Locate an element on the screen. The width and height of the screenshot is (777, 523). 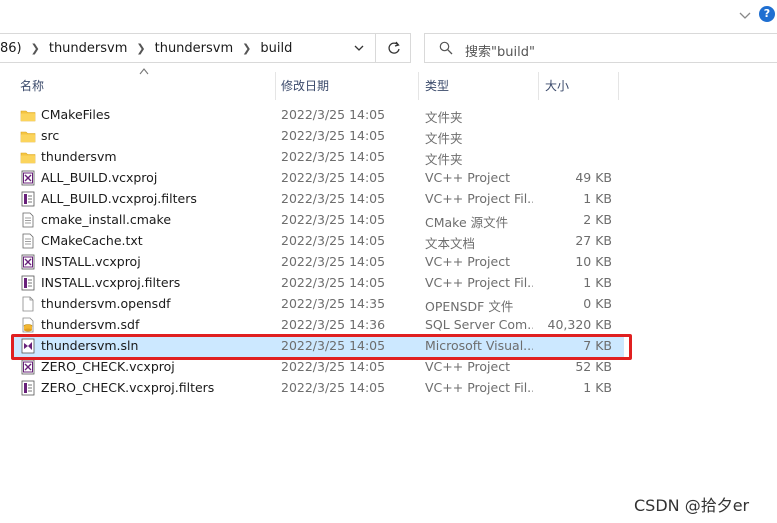
sln-icon is located at coordinates (28, 346).